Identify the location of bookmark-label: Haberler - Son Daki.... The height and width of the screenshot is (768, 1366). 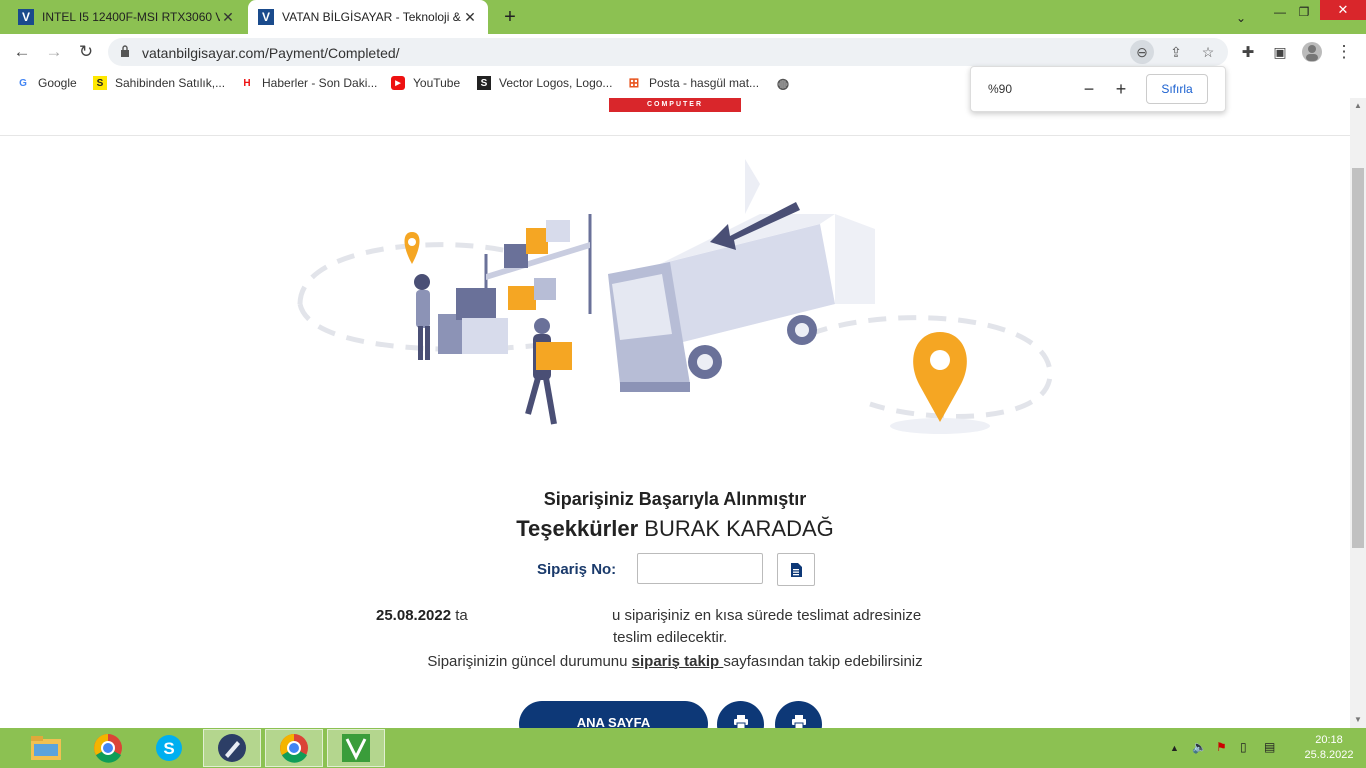
(320, 83).